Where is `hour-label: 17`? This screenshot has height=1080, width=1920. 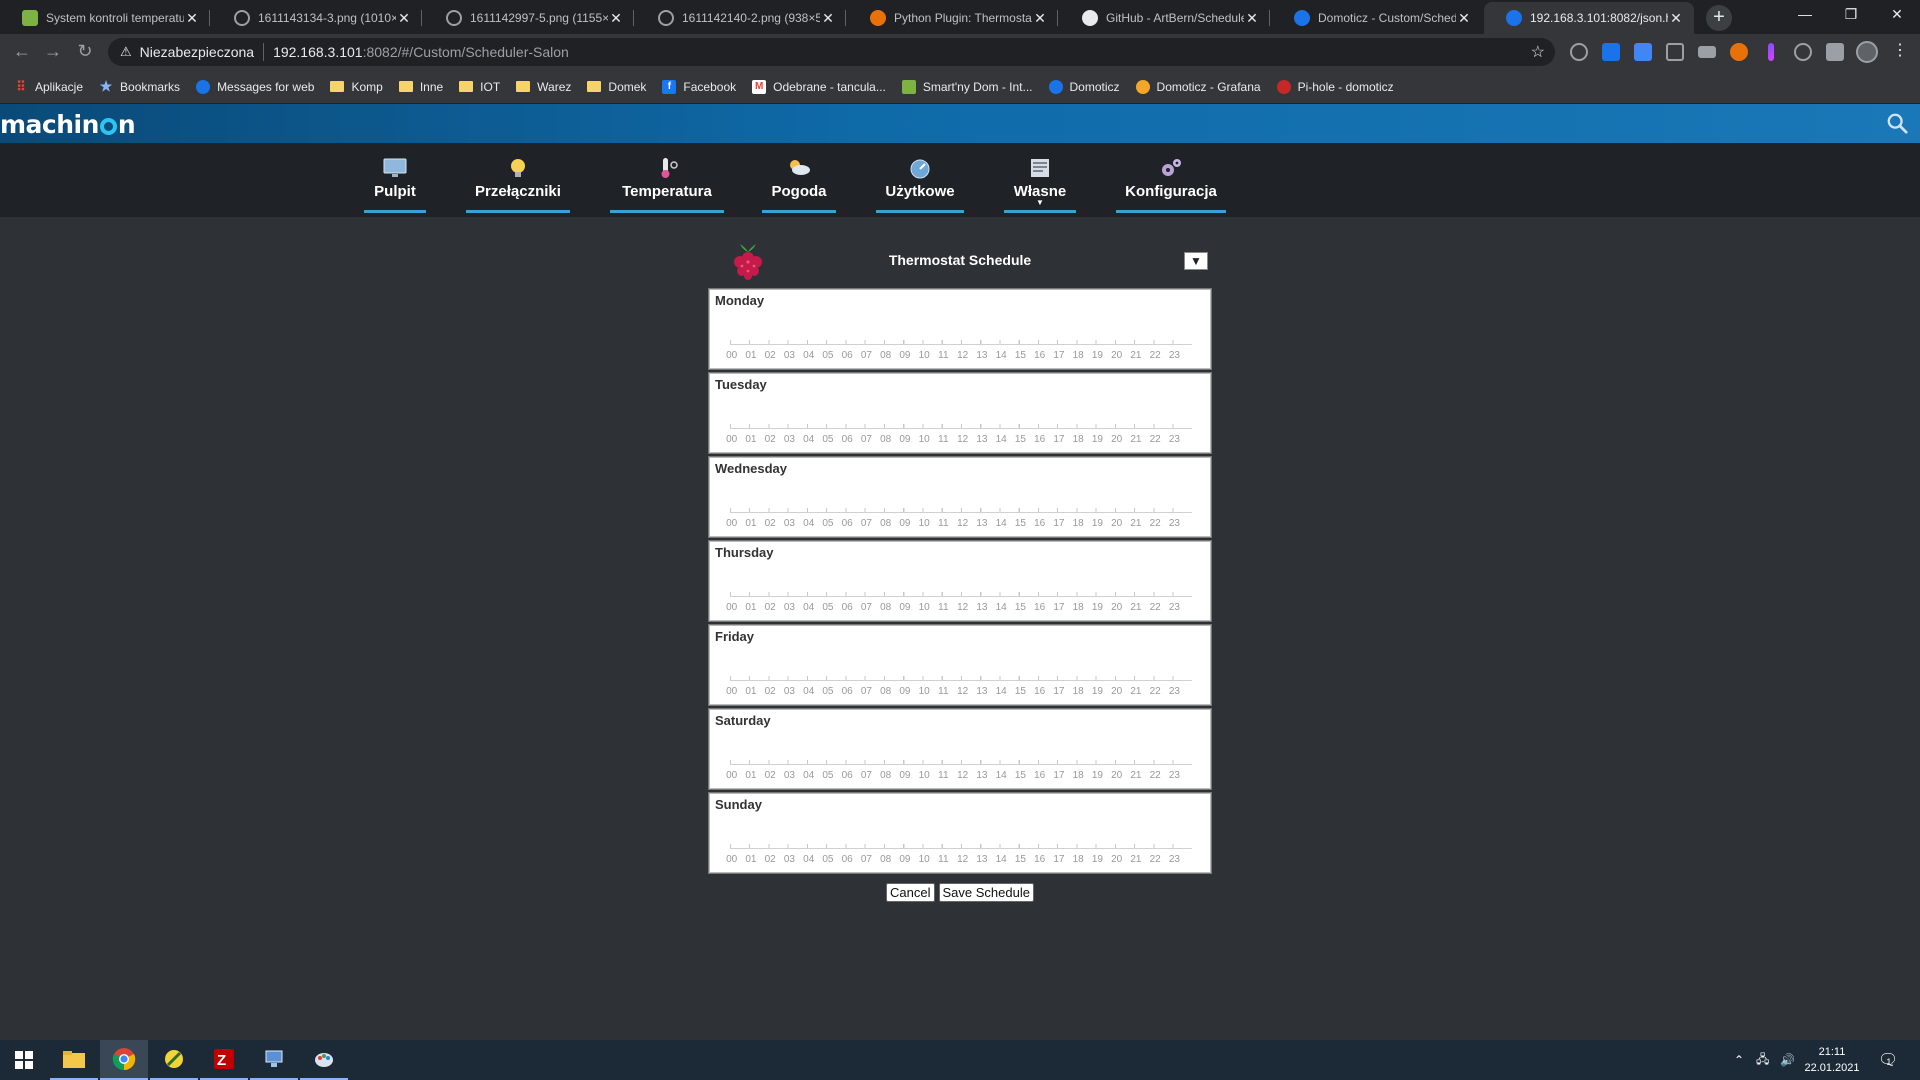
hour-label: 17 is located at coordinates (1059, 775).